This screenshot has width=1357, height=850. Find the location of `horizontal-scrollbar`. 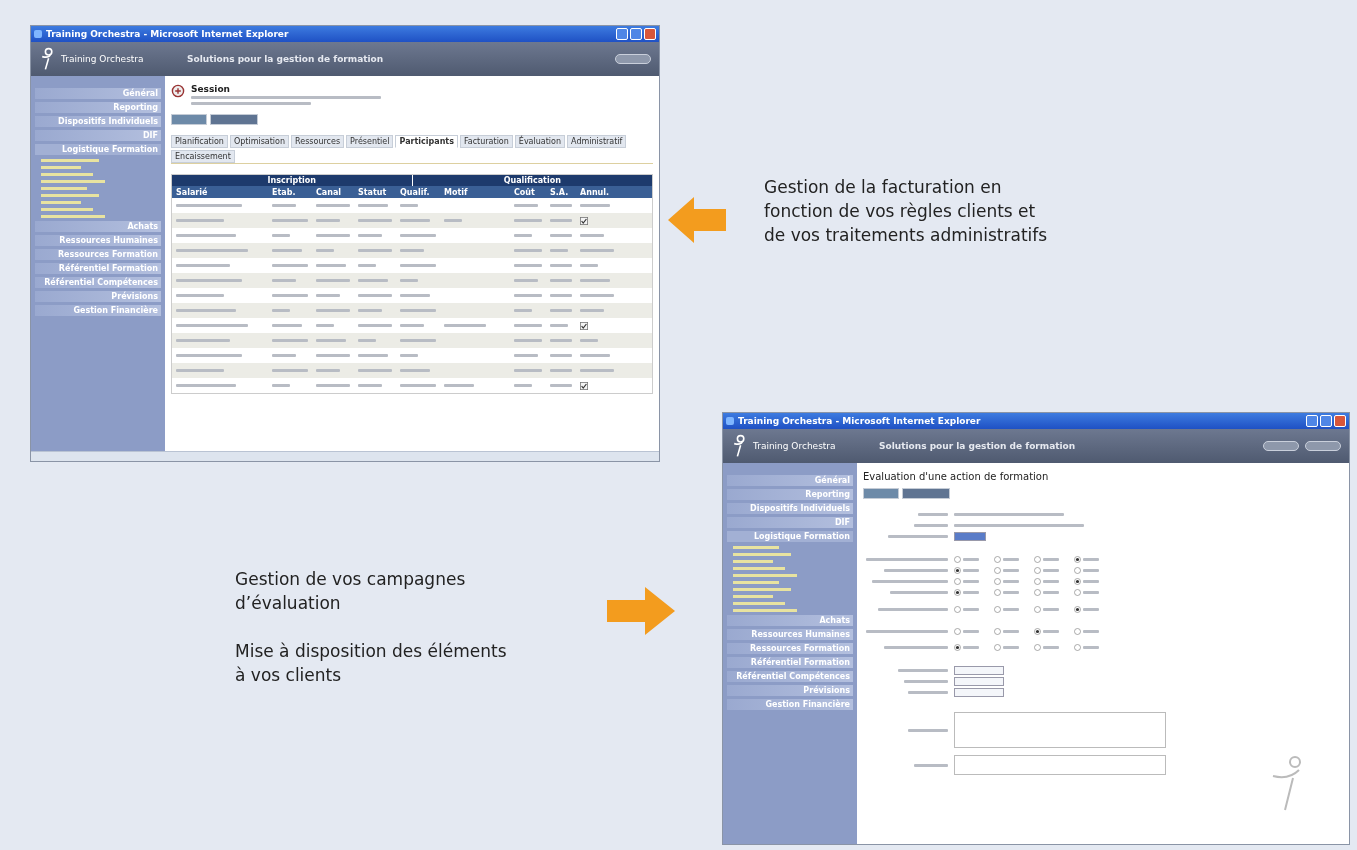

horizontal-scrollbar is located at coordinates (345, 456).